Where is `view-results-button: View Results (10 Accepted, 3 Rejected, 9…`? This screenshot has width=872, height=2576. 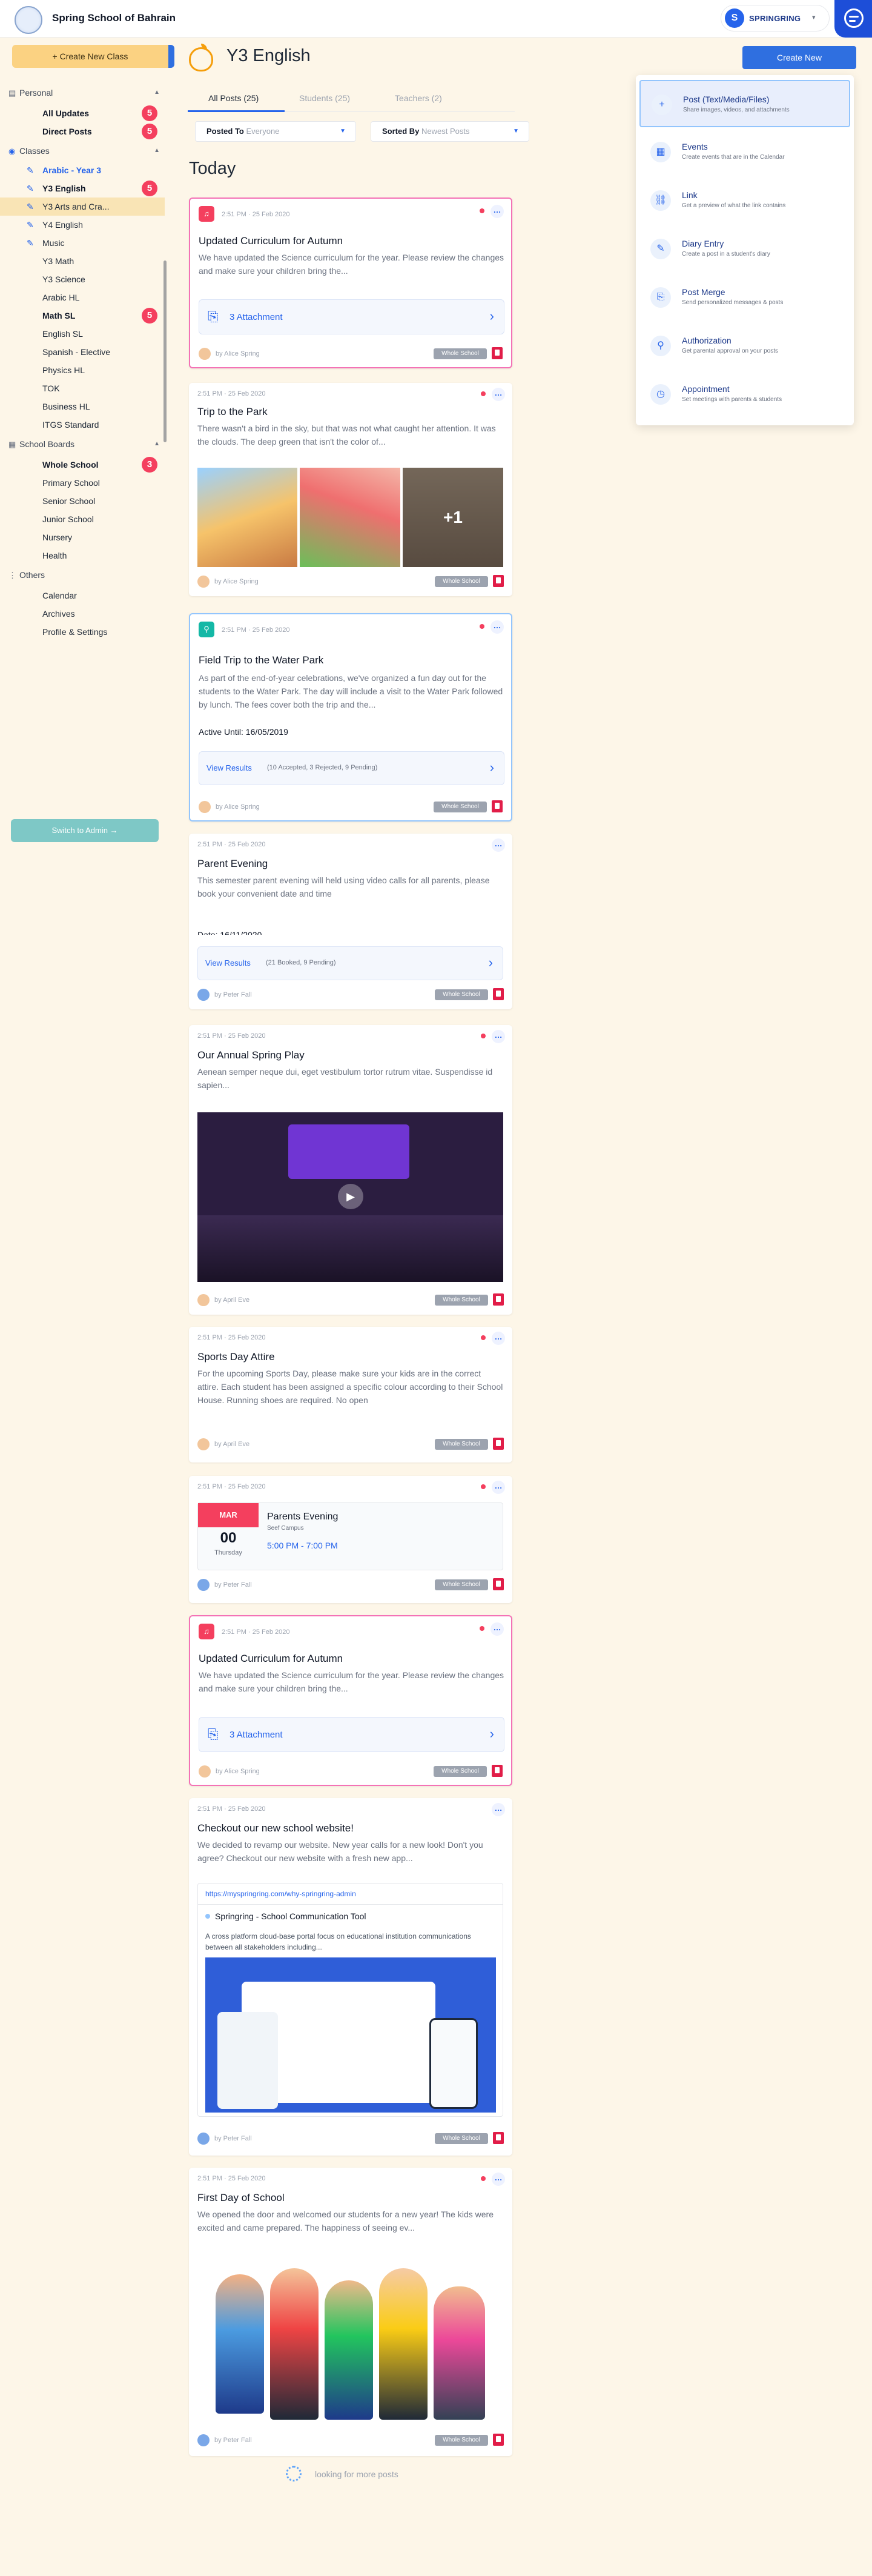
view-results-button: View Results (10 Accepted, 3 Rejected, 9… is located at coordinates (351, 768).